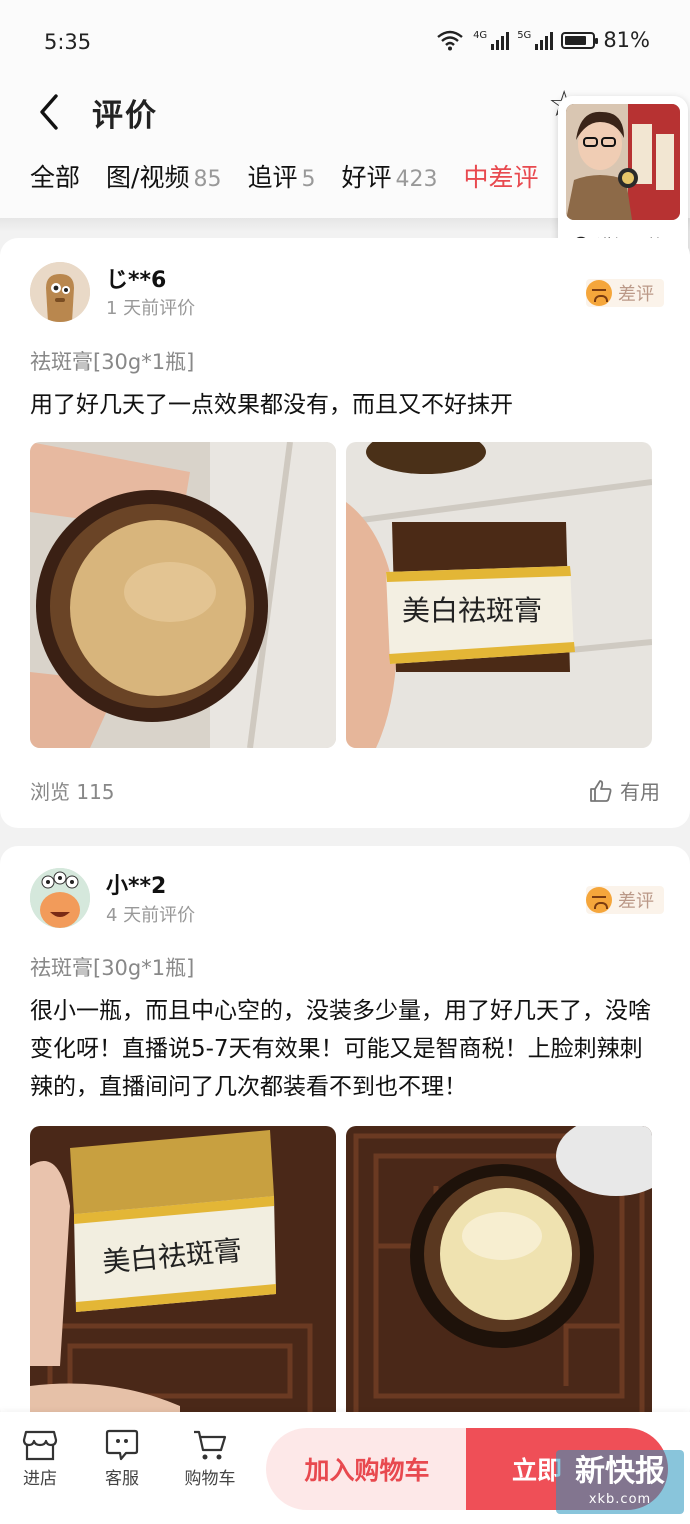 The height and width of the screenshot is (1524, 690). Describe the element at coordinates (122, 1479) in the screenshot. I see `service-label: 客服` at that location.